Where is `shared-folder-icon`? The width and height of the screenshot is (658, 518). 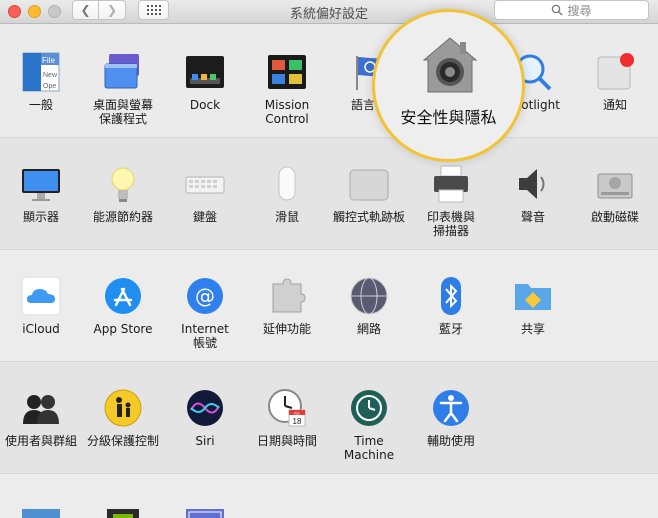
shared-folder-icon is located at coordinates (533, 296).